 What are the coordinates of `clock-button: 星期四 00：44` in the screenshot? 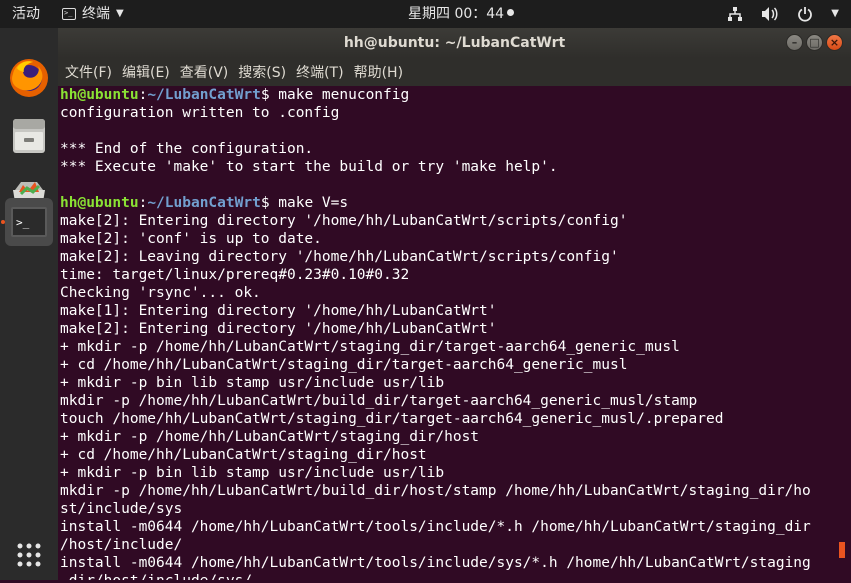 It's located at (461, 14).